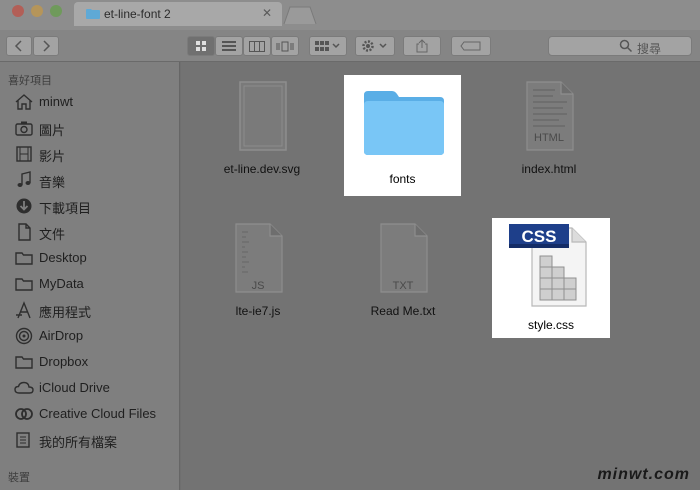  What do you see at coordinates (539, 236) in the screenshot?
I see `css-badge-text: CSS` at bounding box center [539, 236].